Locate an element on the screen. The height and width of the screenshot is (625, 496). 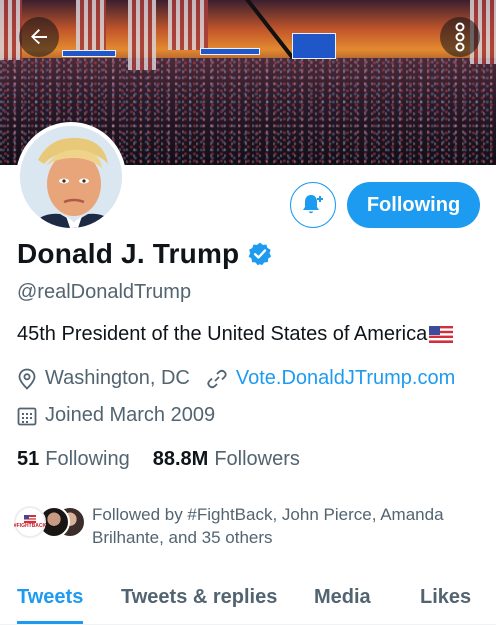
joined-row: Joined March 2009 is located at coordinates (116, 415).